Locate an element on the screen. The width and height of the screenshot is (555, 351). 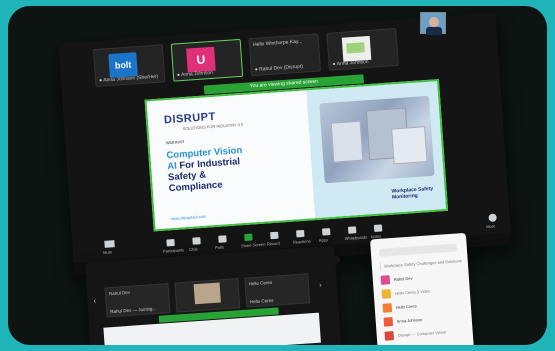
list-item-label: Hello Ceres 3 Video is located at coordinates (412, 292).